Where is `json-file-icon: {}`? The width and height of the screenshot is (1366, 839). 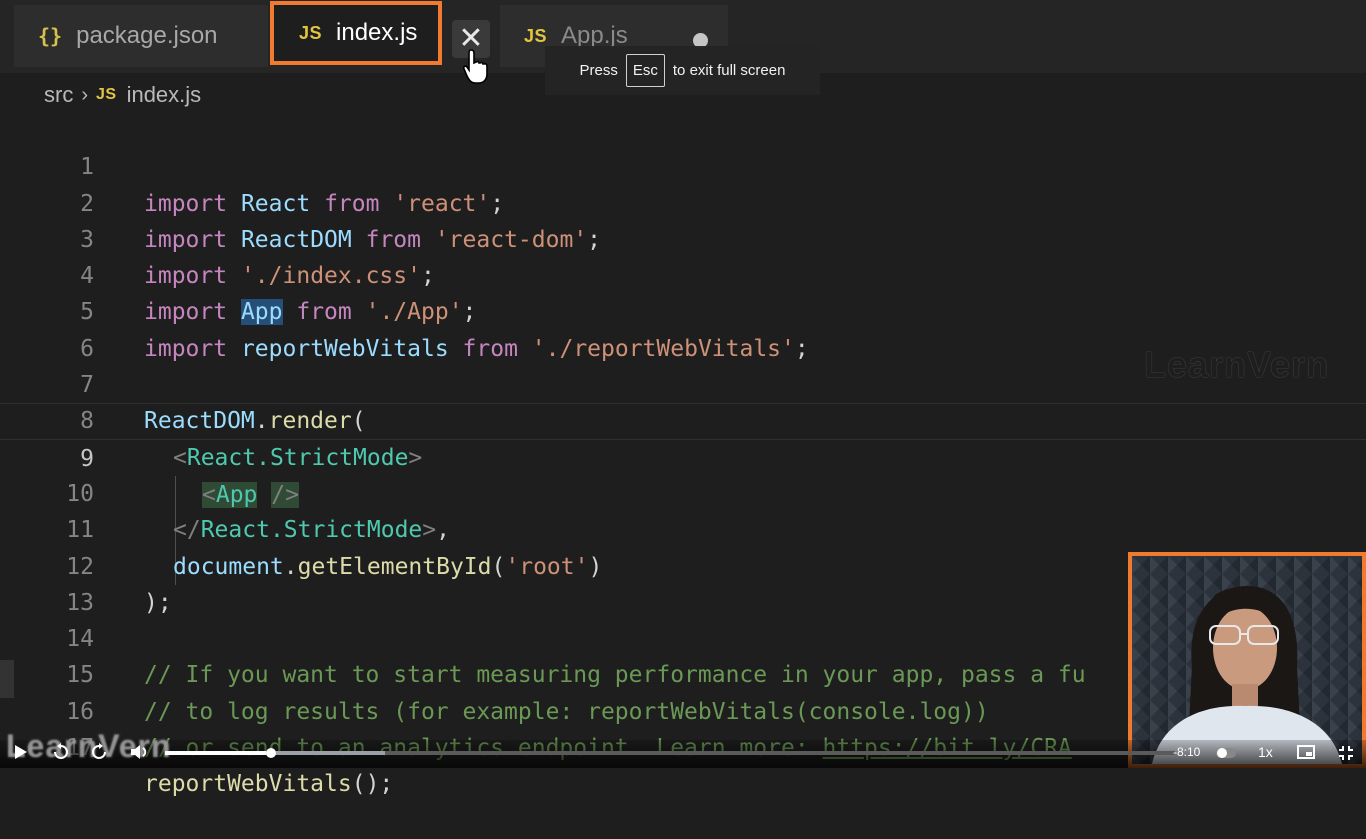 json-file-icon: {} is located at coordinates (50, 36).